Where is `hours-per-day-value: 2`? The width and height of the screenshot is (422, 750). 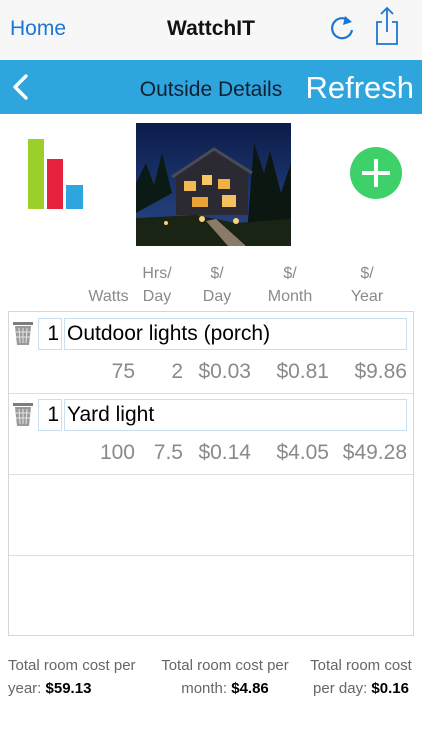 hours-per-day-value: 2 is located at coordinates (161, 372).